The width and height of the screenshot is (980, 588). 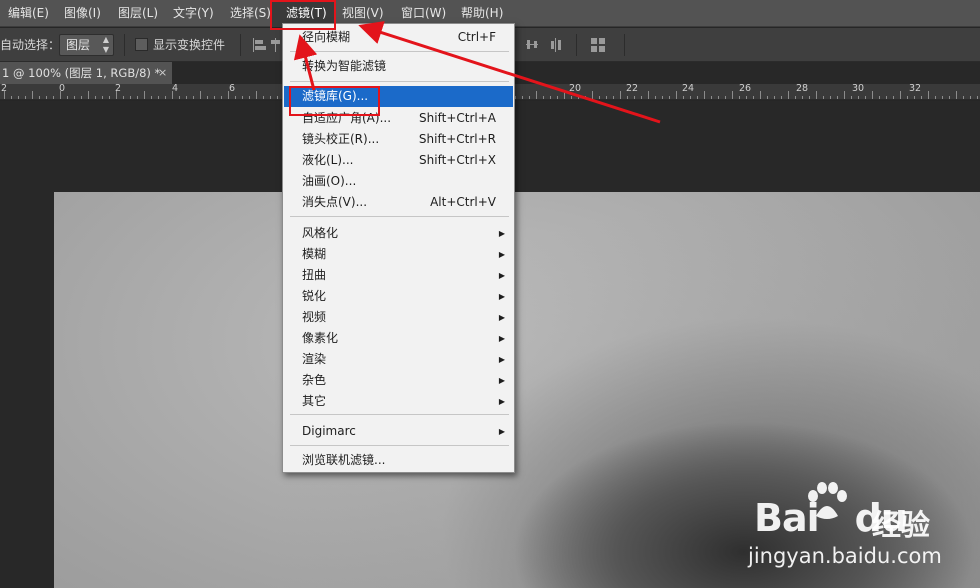 I want to click on ruler-label: 28, so click(x=802, y=89).